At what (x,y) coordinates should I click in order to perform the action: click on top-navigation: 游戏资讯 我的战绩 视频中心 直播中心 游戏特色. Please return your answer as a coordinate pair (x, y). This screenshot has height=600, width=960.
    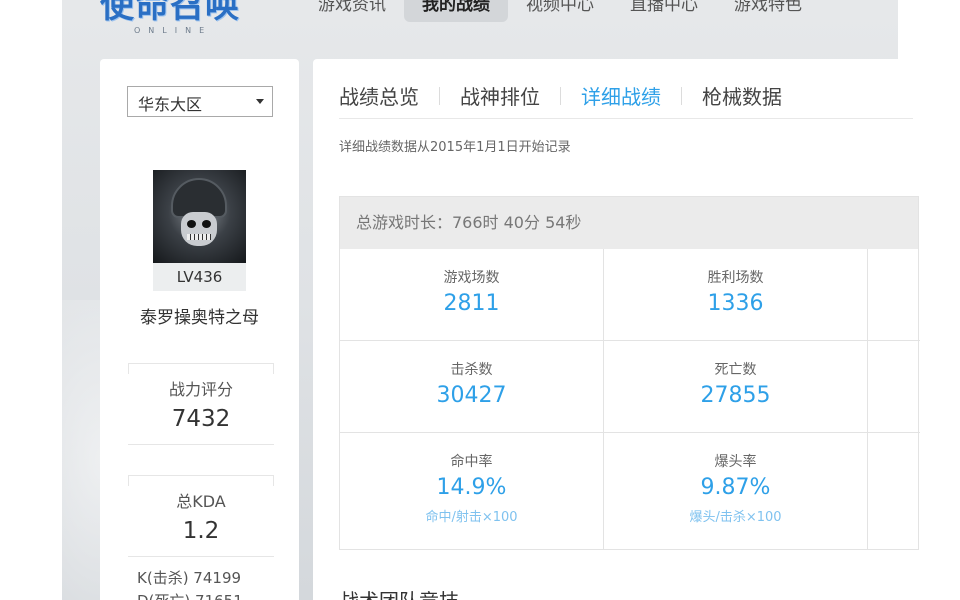
    Looking at the image, I should click on (560, 11).